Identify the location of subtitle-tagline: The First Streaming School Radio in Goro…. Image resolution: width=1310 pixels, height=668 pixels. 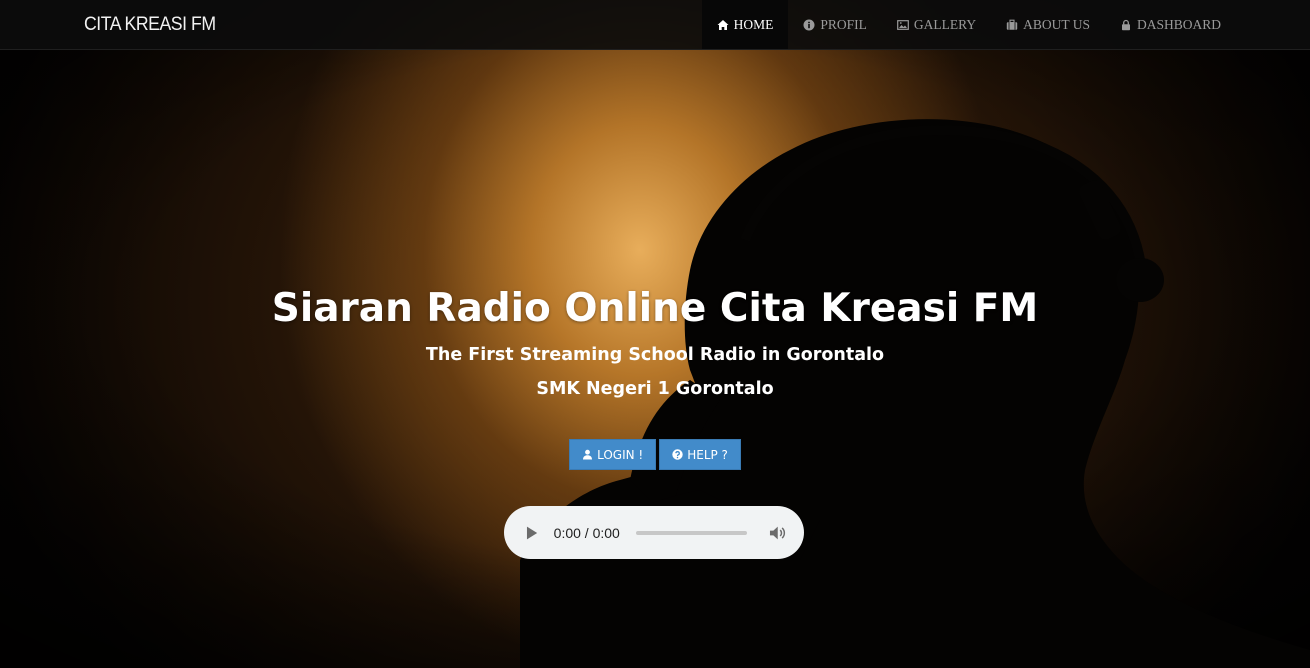
(655, 355).